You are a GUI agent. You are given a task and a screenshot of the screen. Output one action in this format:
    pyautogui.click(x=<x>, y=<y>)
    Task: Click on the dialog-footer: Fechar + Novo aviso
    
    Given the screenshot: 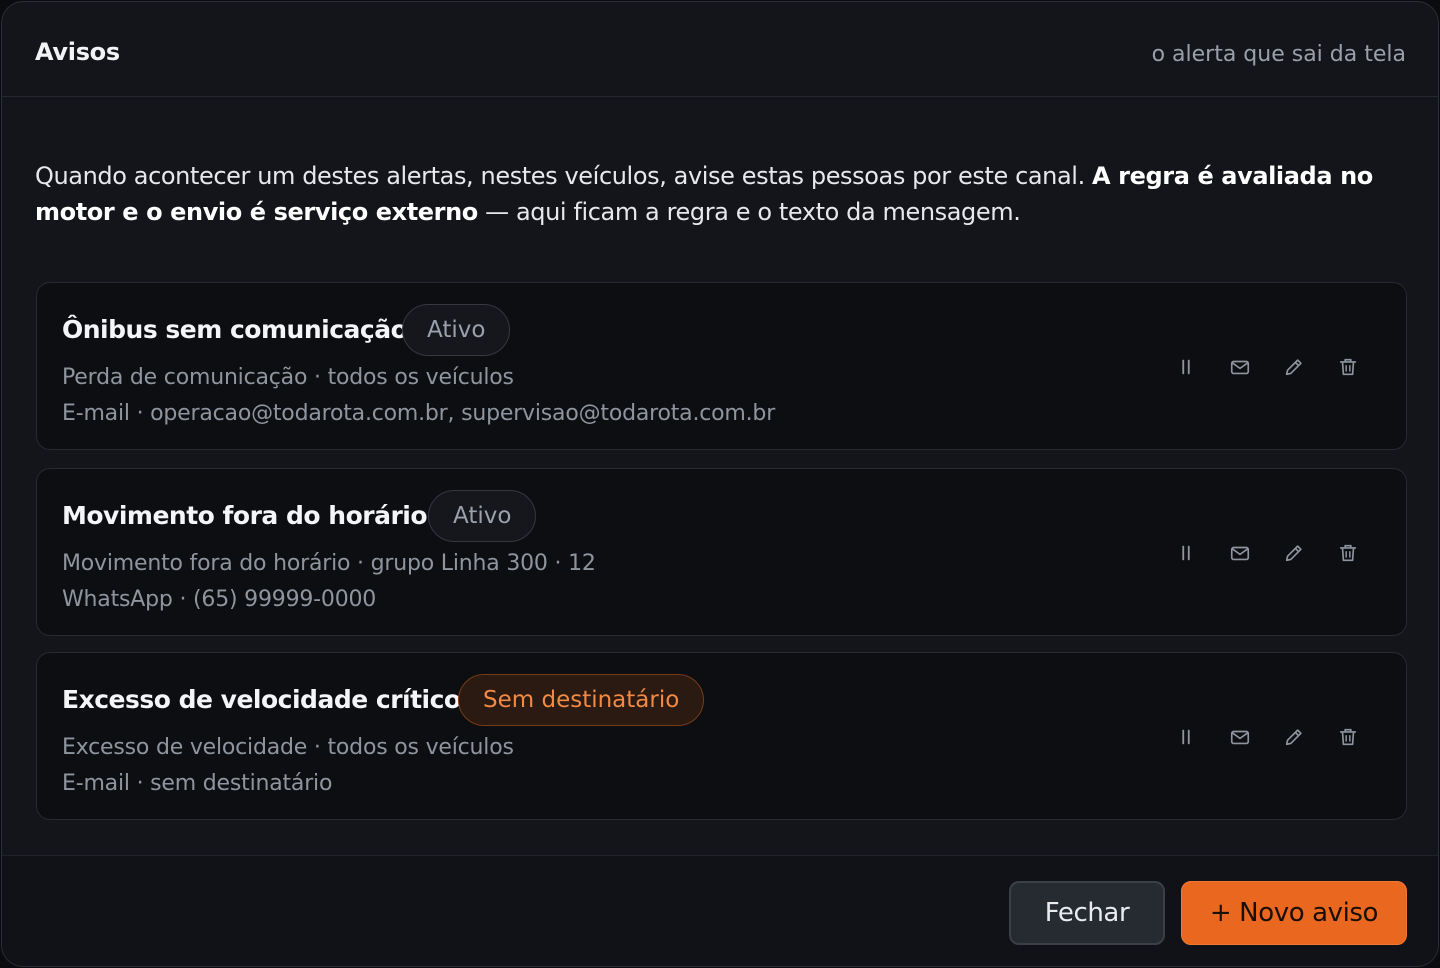 What is the action you would take?
    pyautogui.click(x=720, y=910)
    